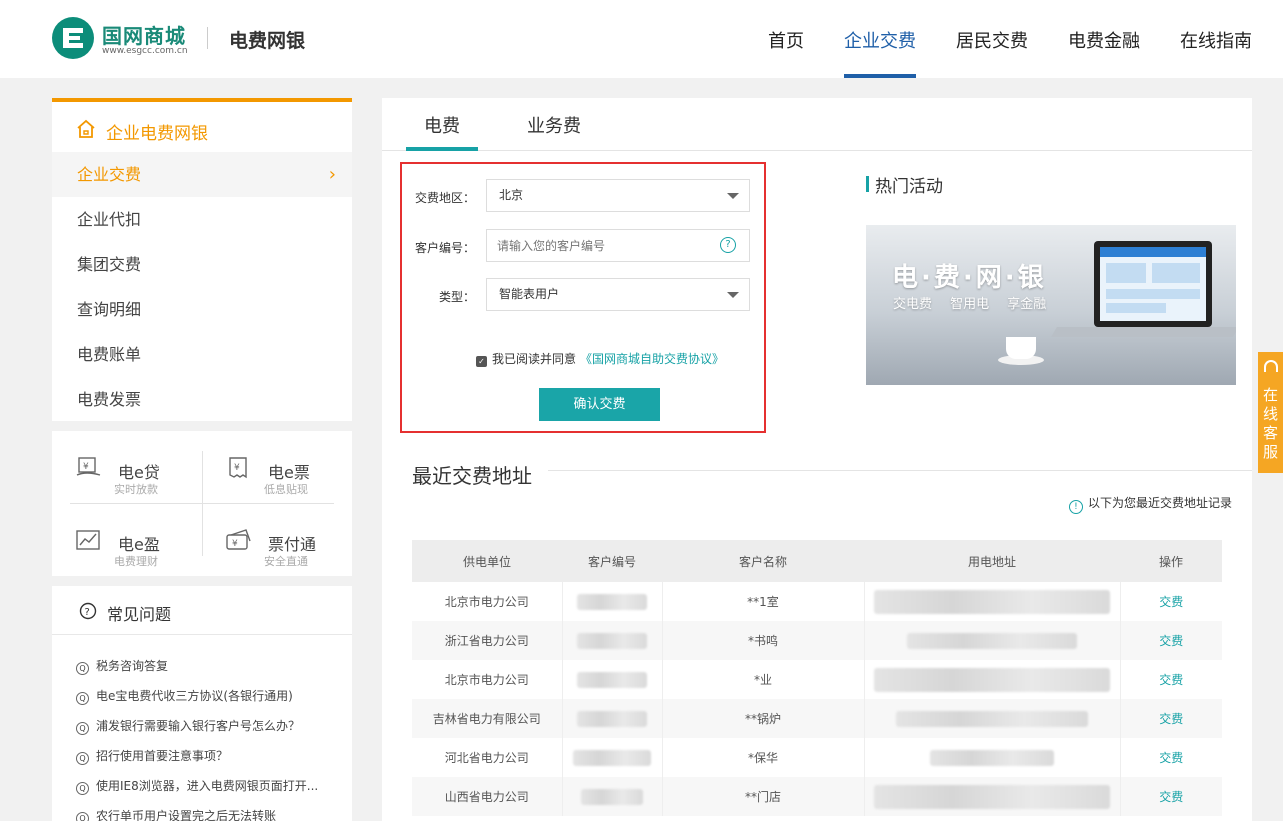 The image size is (1283, 821). I want to click on chevron-right-icon: ›, so click(332, 174).